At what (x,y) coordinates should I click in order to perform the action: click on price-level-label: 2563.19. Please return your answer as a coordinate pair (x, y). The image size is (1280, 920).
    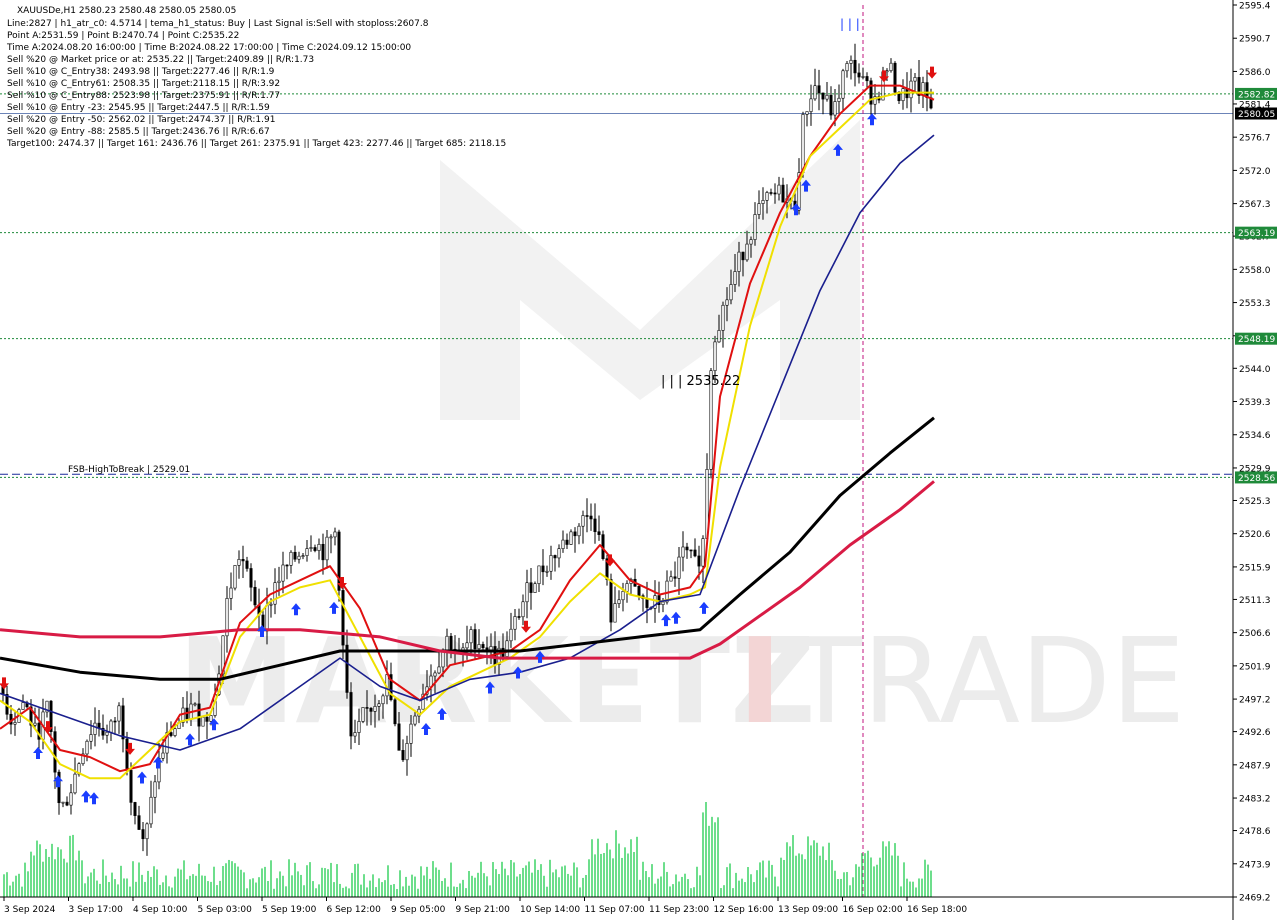
    Looking at the image, I should click on (1256, 234).